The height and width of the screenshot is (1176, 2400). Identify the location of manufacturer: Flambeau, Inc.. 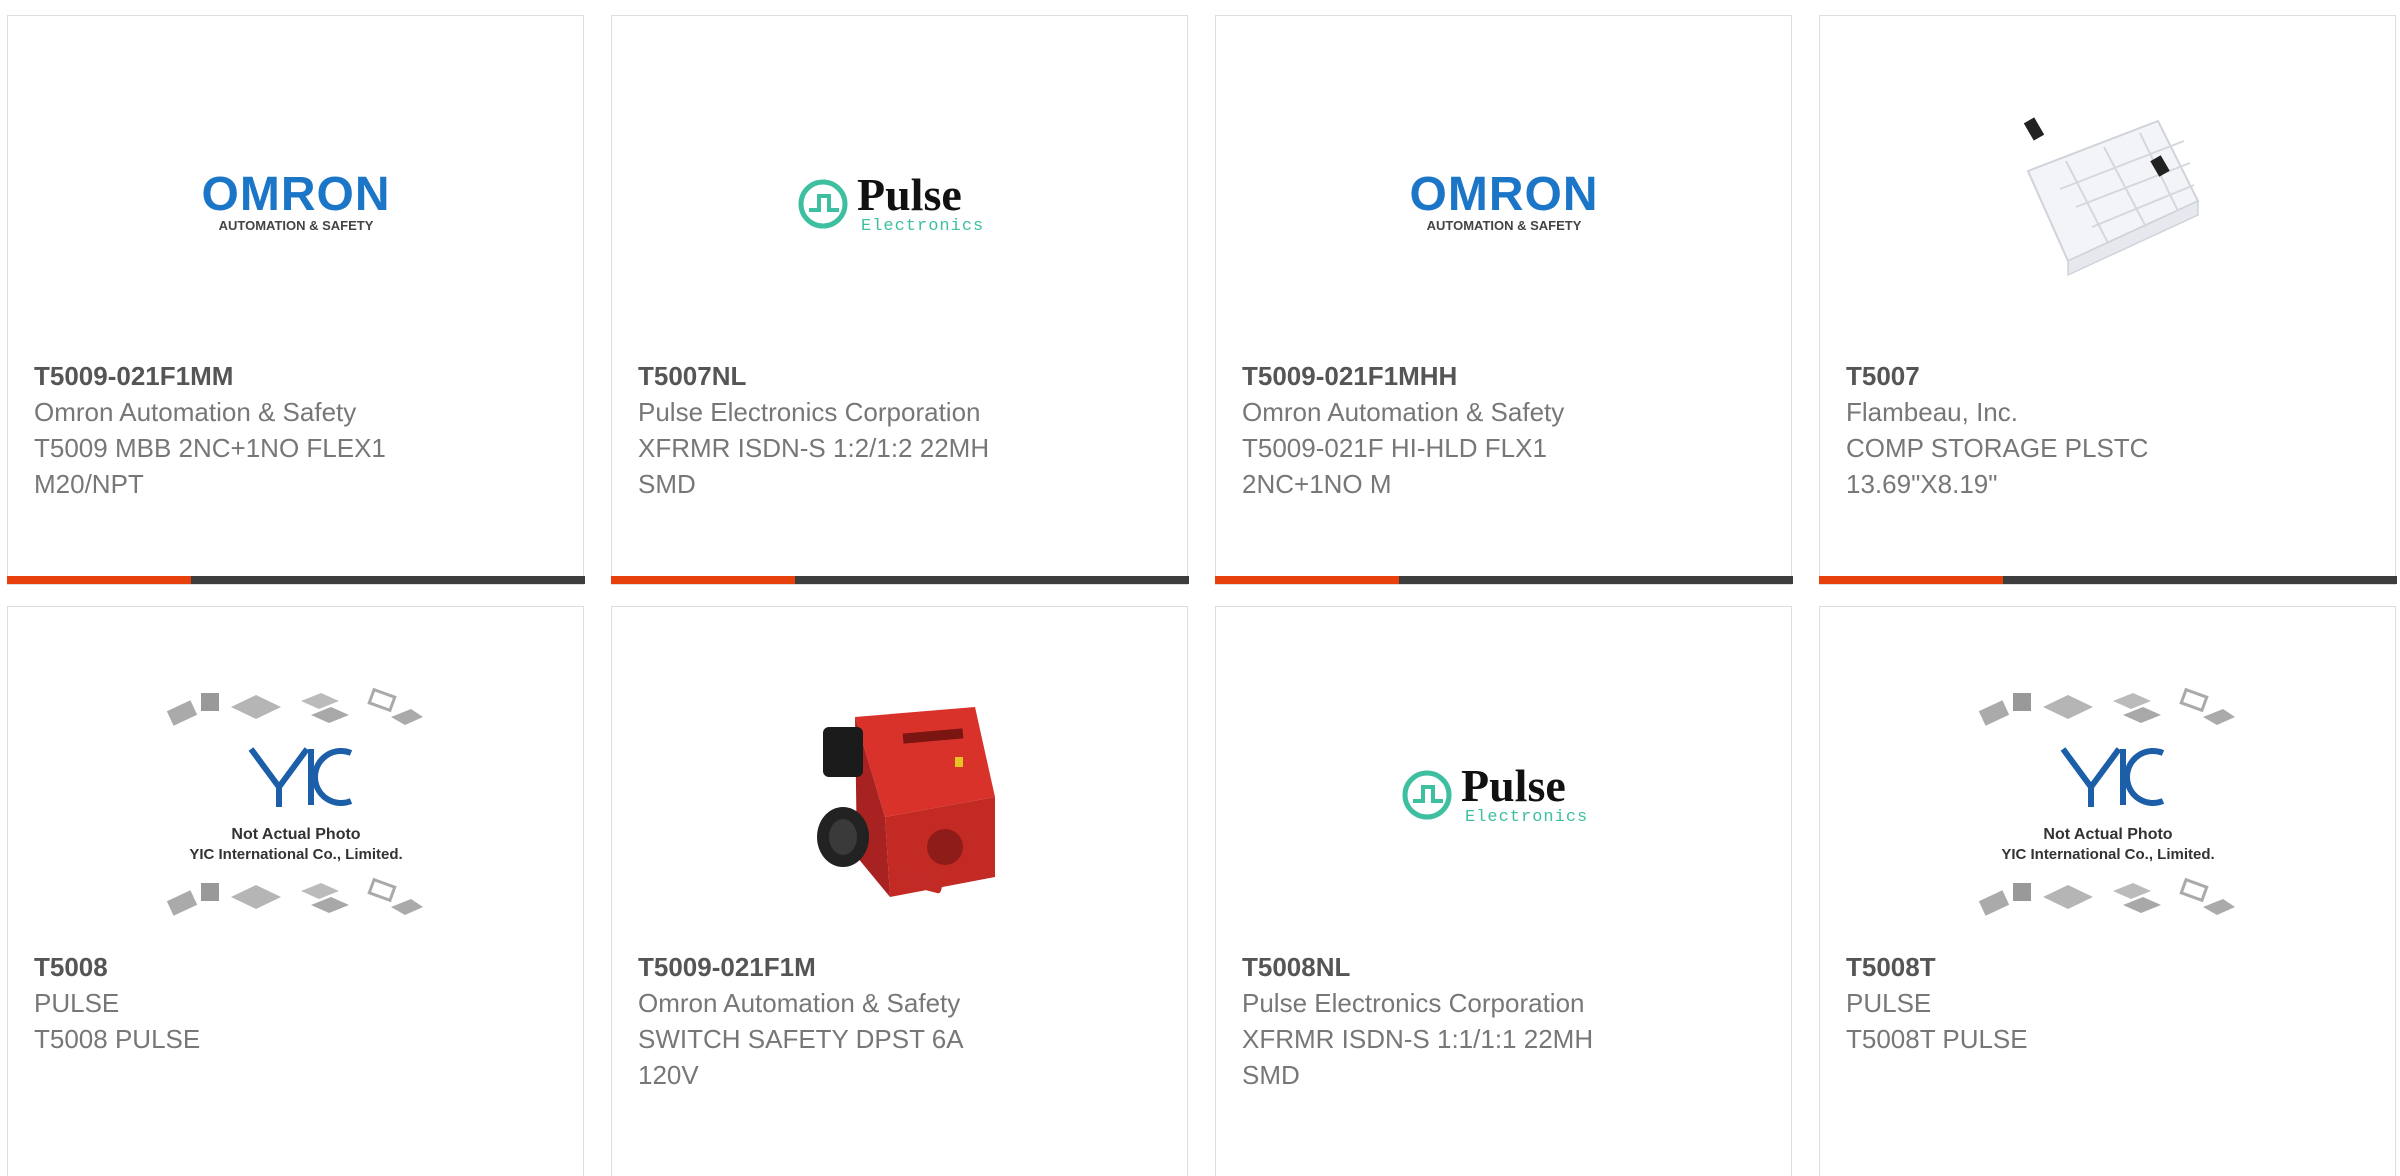
(1932, 412).